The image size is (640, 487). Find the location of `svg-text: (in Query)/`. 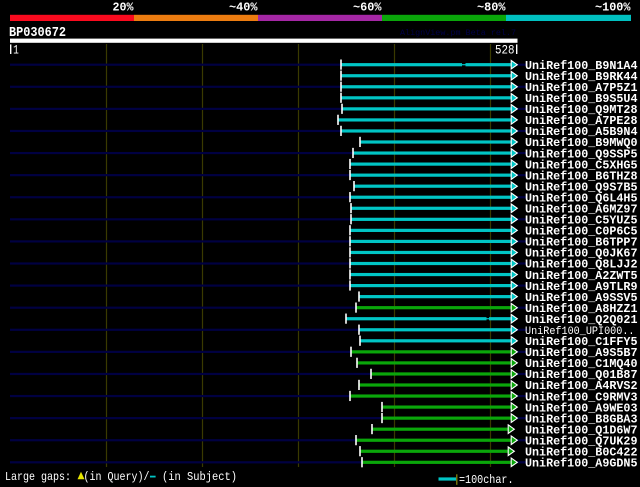

svg-text: (in Query)/ is located at coordinates (117, 477).